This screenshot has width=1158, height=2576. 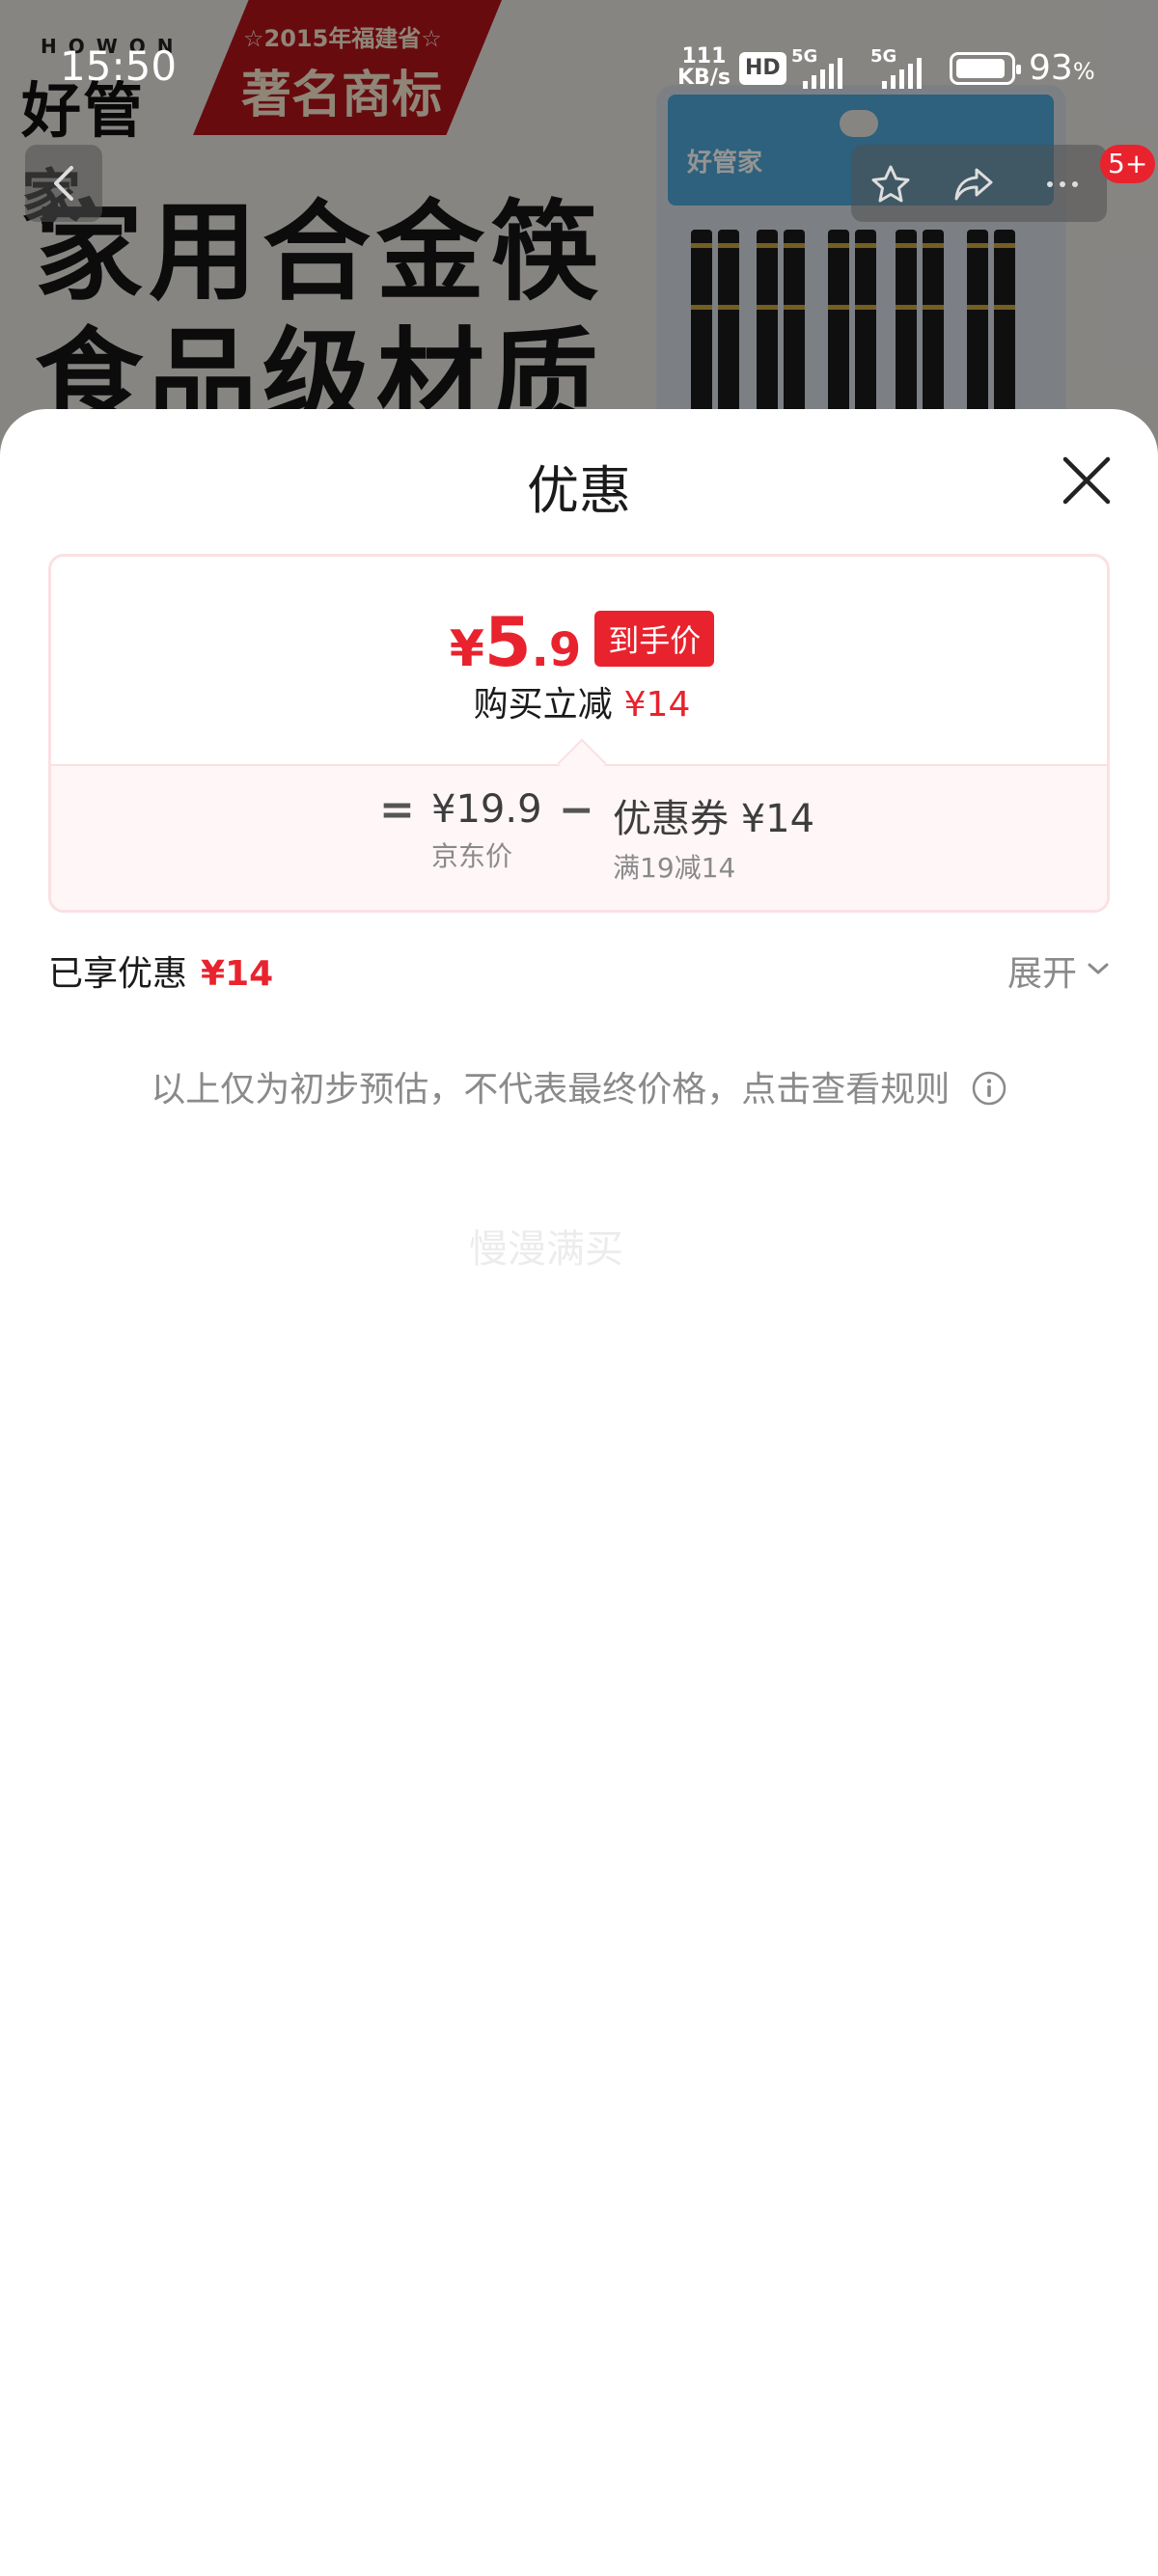 What do you see at coordinates (1062, 68) in the screenshot?
I see `battery-percentage: 93%` at bounding box center [1062, 68].